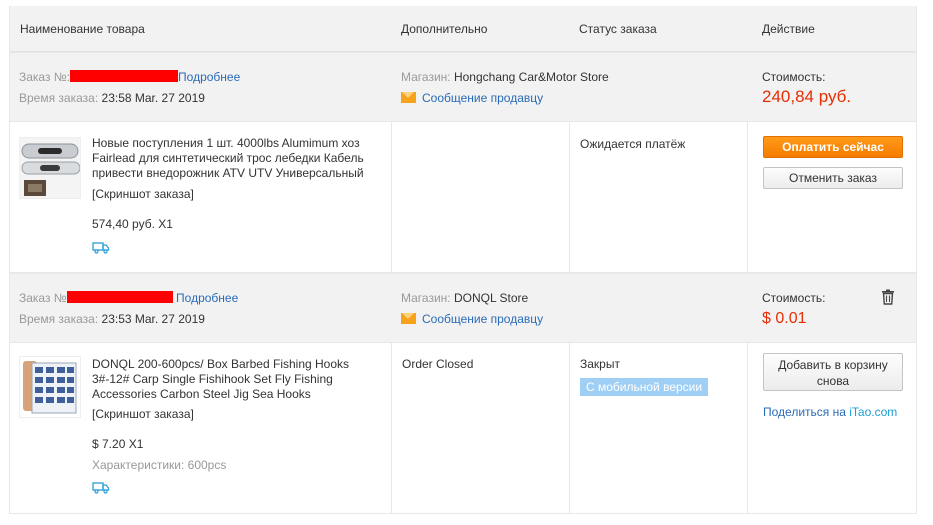 The height and width of the screenshot is (525, 933). Describe the element at coordinates (444, 29) in the screenshot. I see `column-header-extra: Дополнительно` at that location.